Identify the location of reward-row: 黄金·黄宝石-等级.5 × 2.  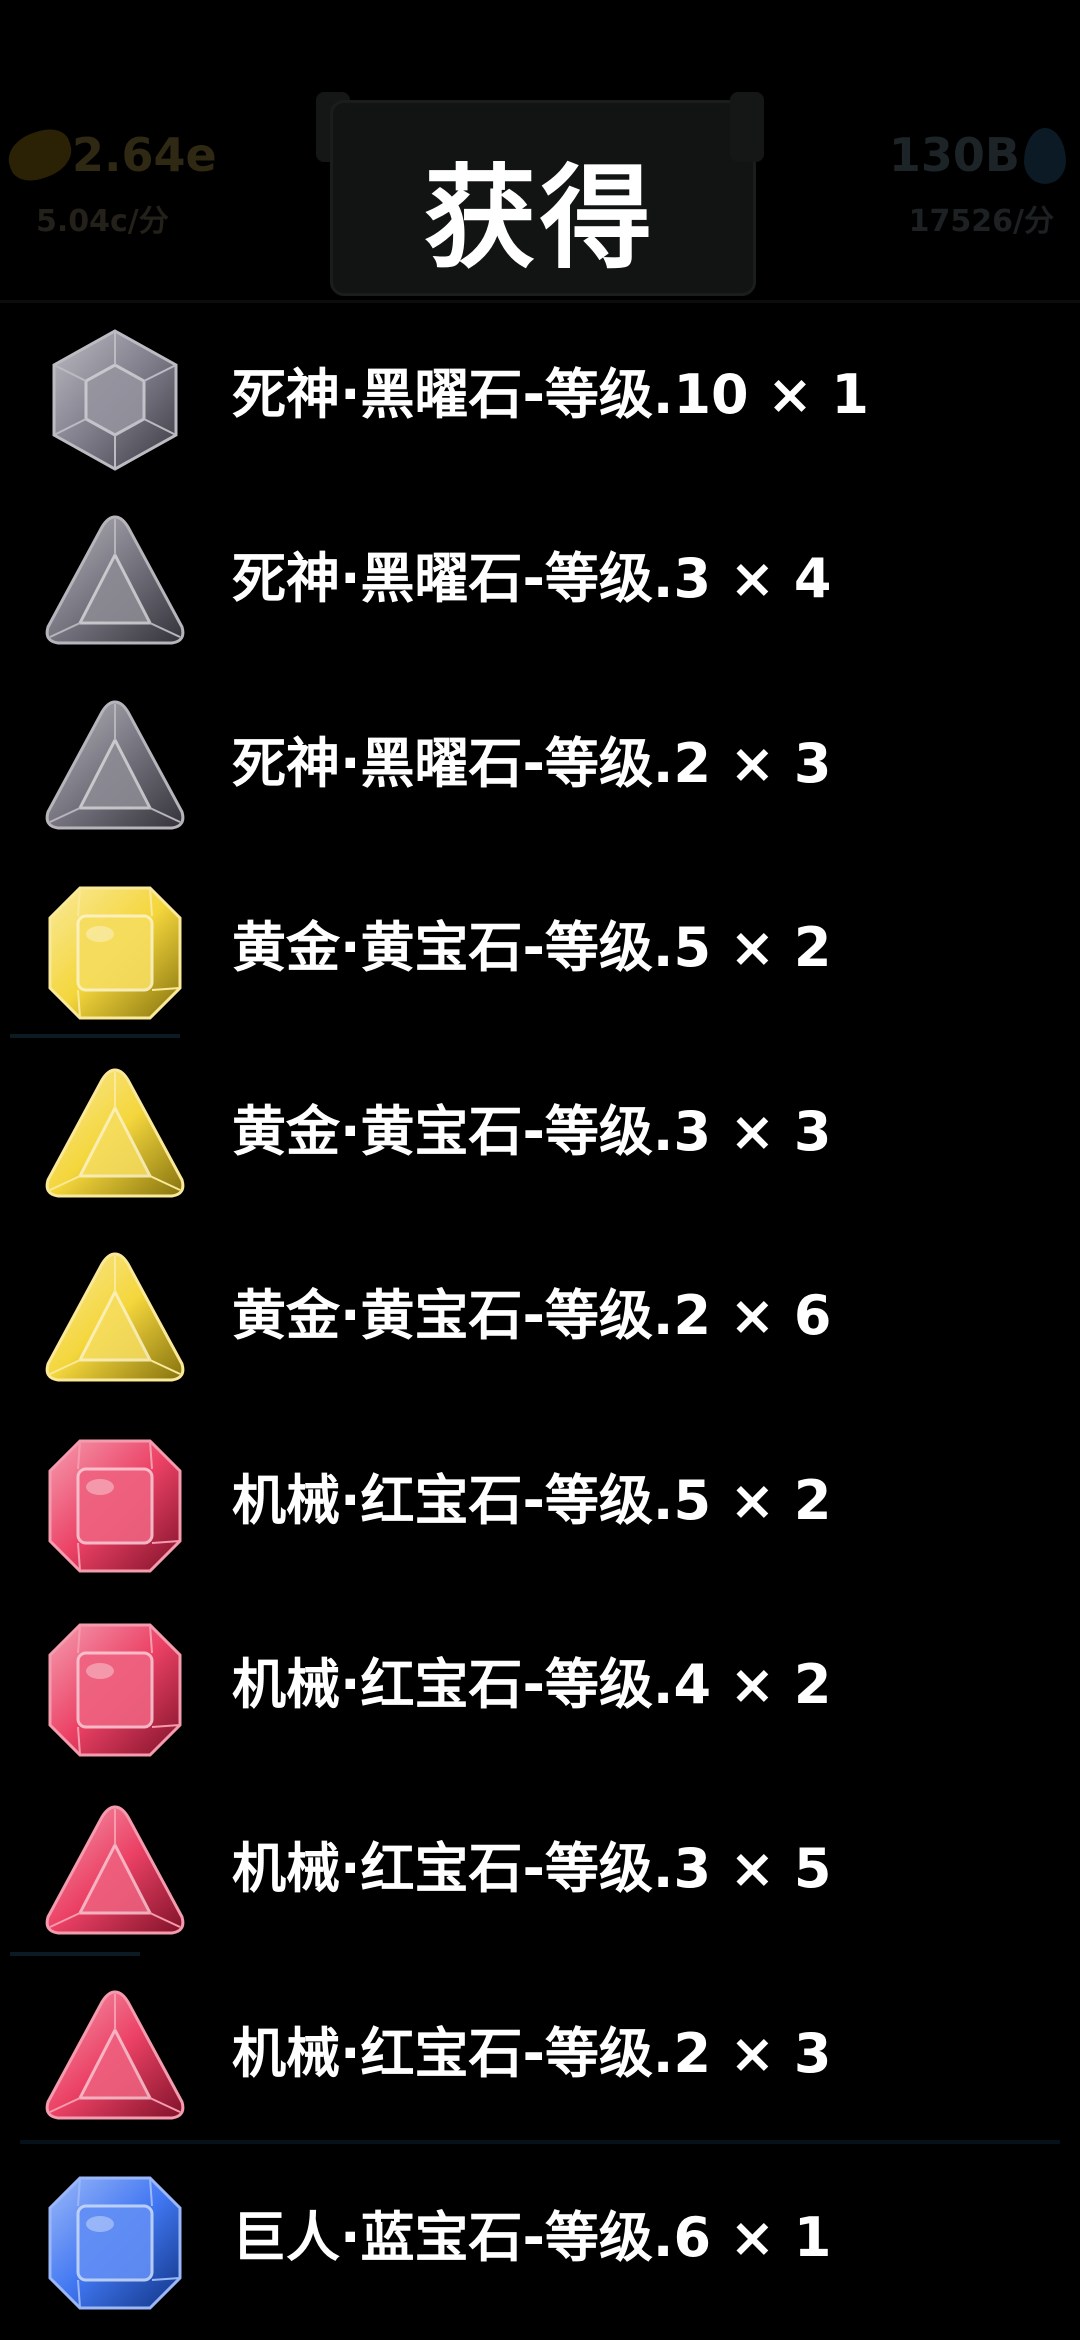
(540, 948).